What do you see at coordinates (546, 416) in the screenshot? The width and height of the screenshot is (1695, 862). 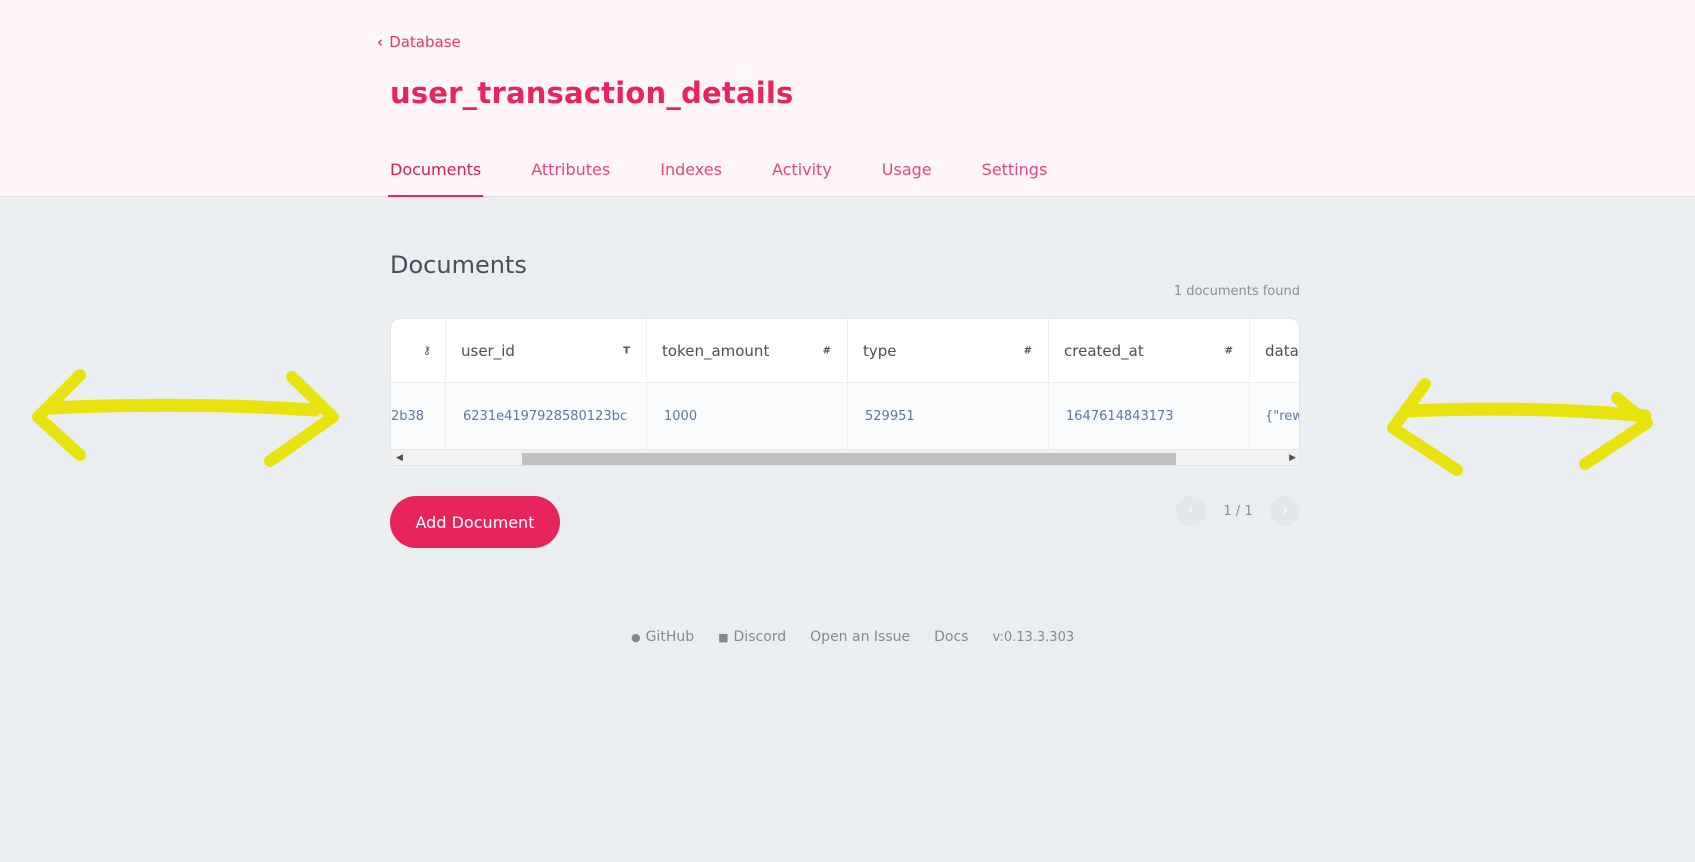 I see `cell-user-id: 6231e4197928580123bc` at bounding box center [546, 416].